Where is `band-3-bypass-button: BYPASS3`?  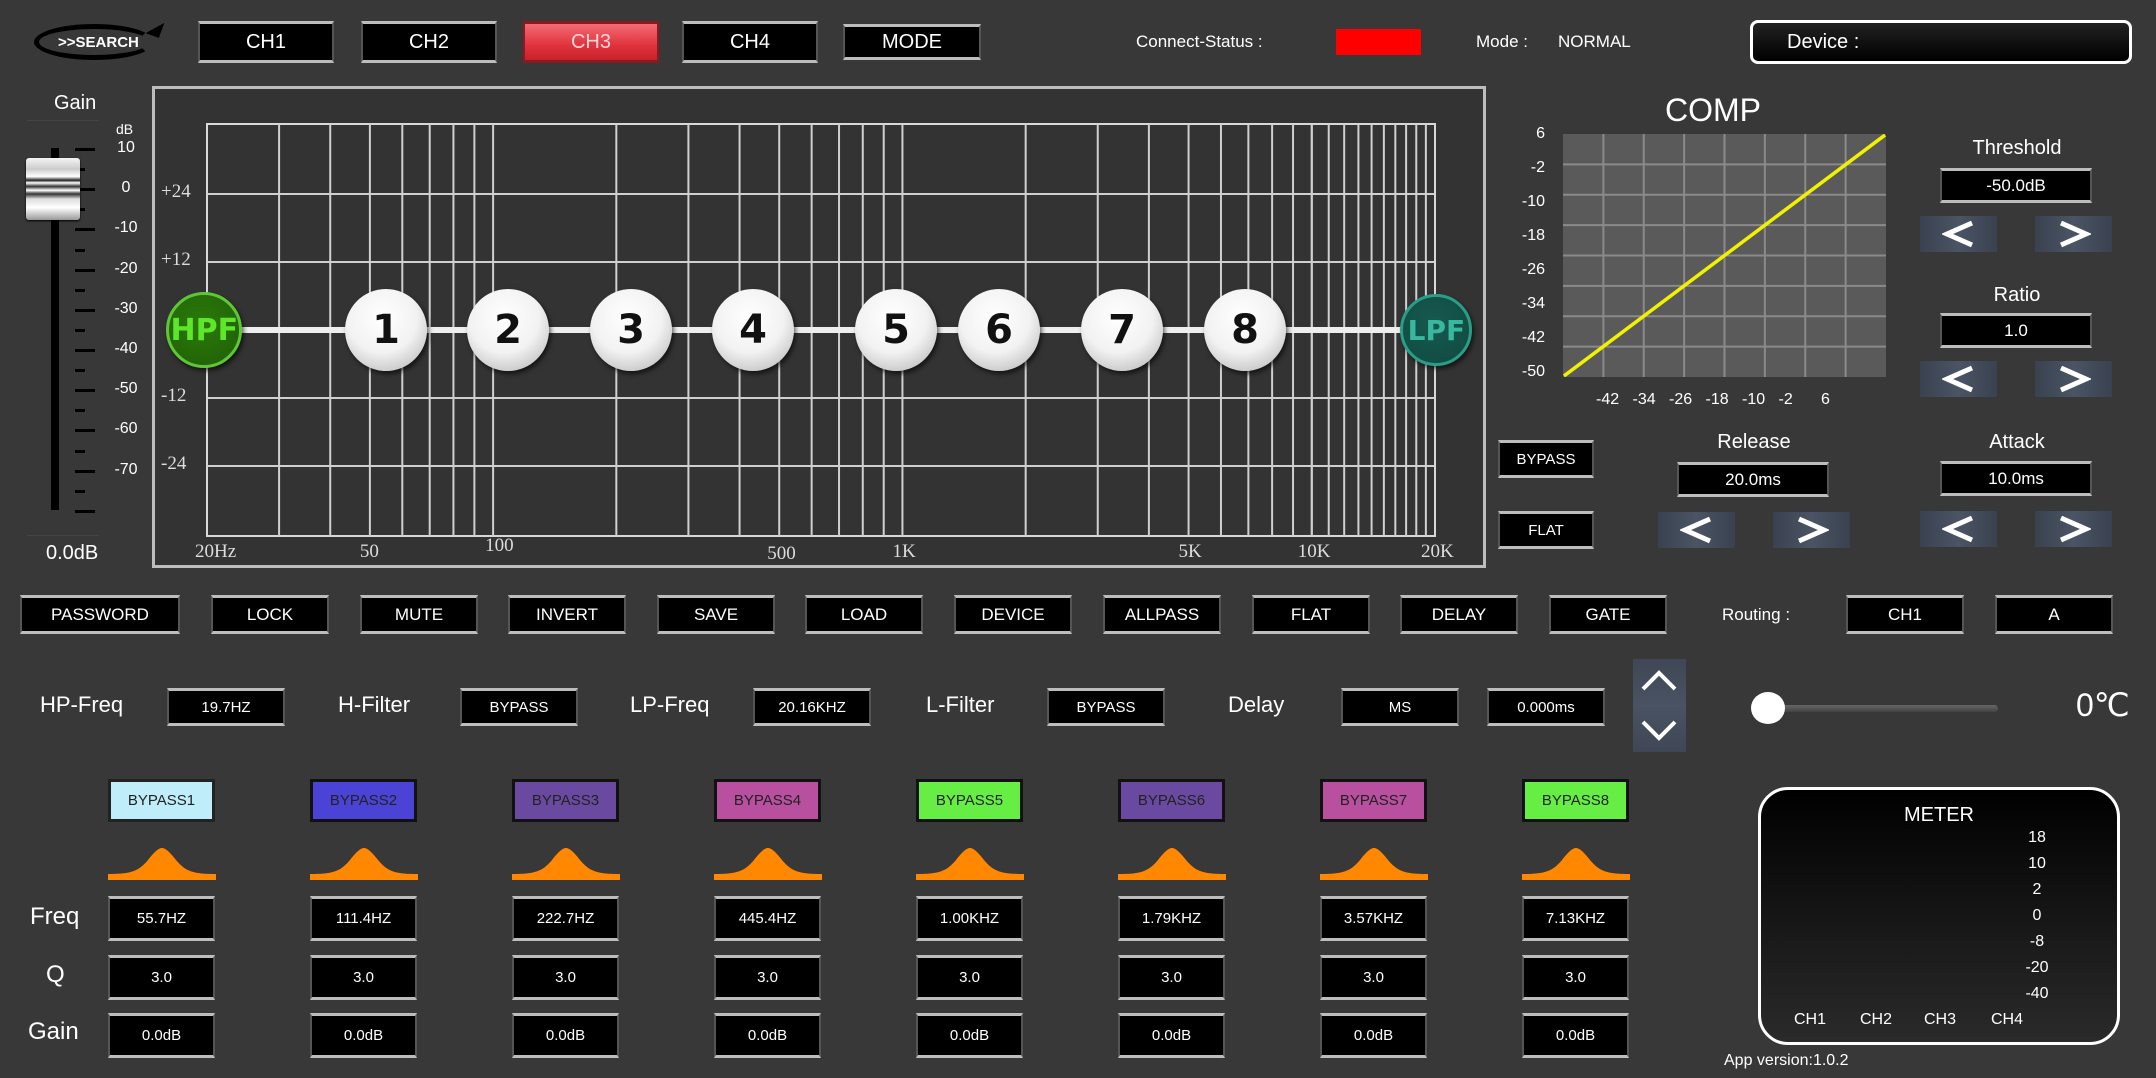
band-3-bypass-button: BYPASS3 is located at coordinates (565, 800).